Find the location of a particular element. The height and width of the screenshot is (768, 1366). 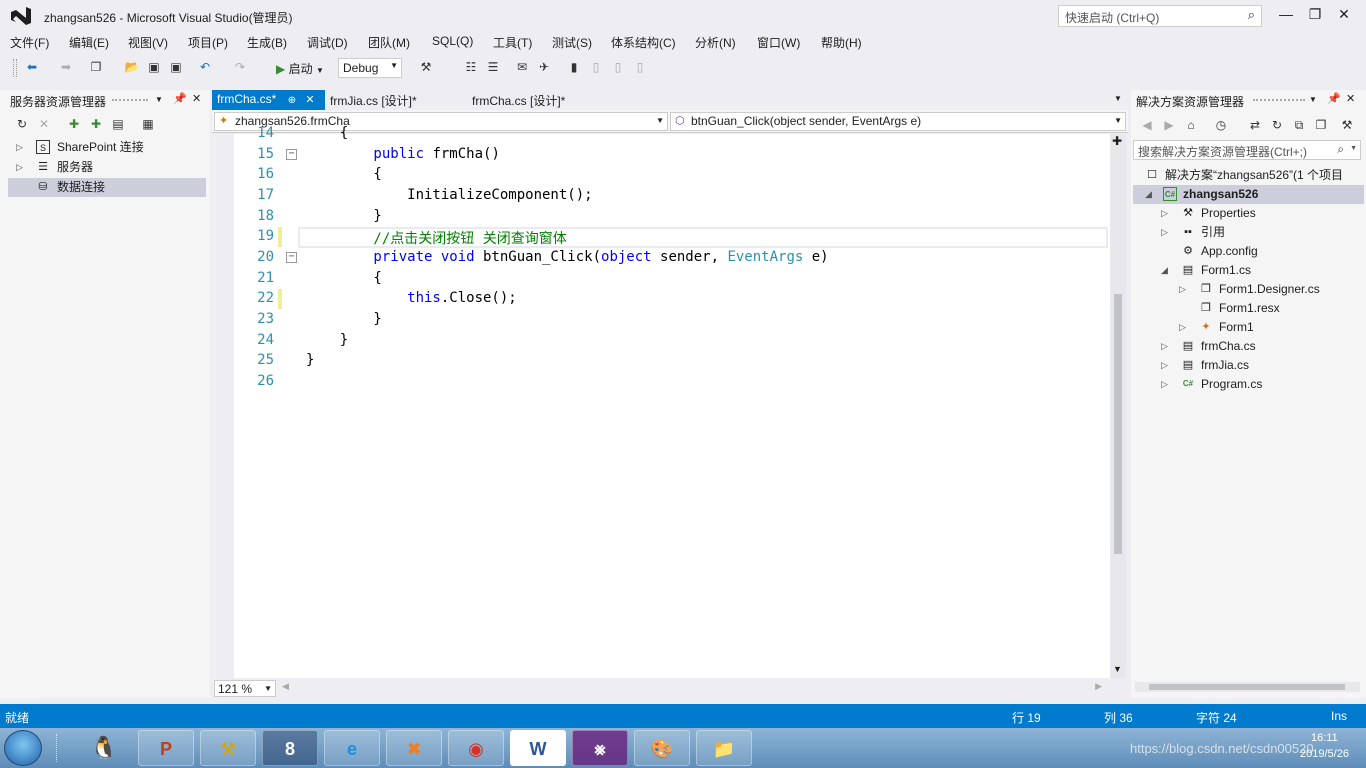

internet-explorer-icon: e is located at coordinates (352, 748).